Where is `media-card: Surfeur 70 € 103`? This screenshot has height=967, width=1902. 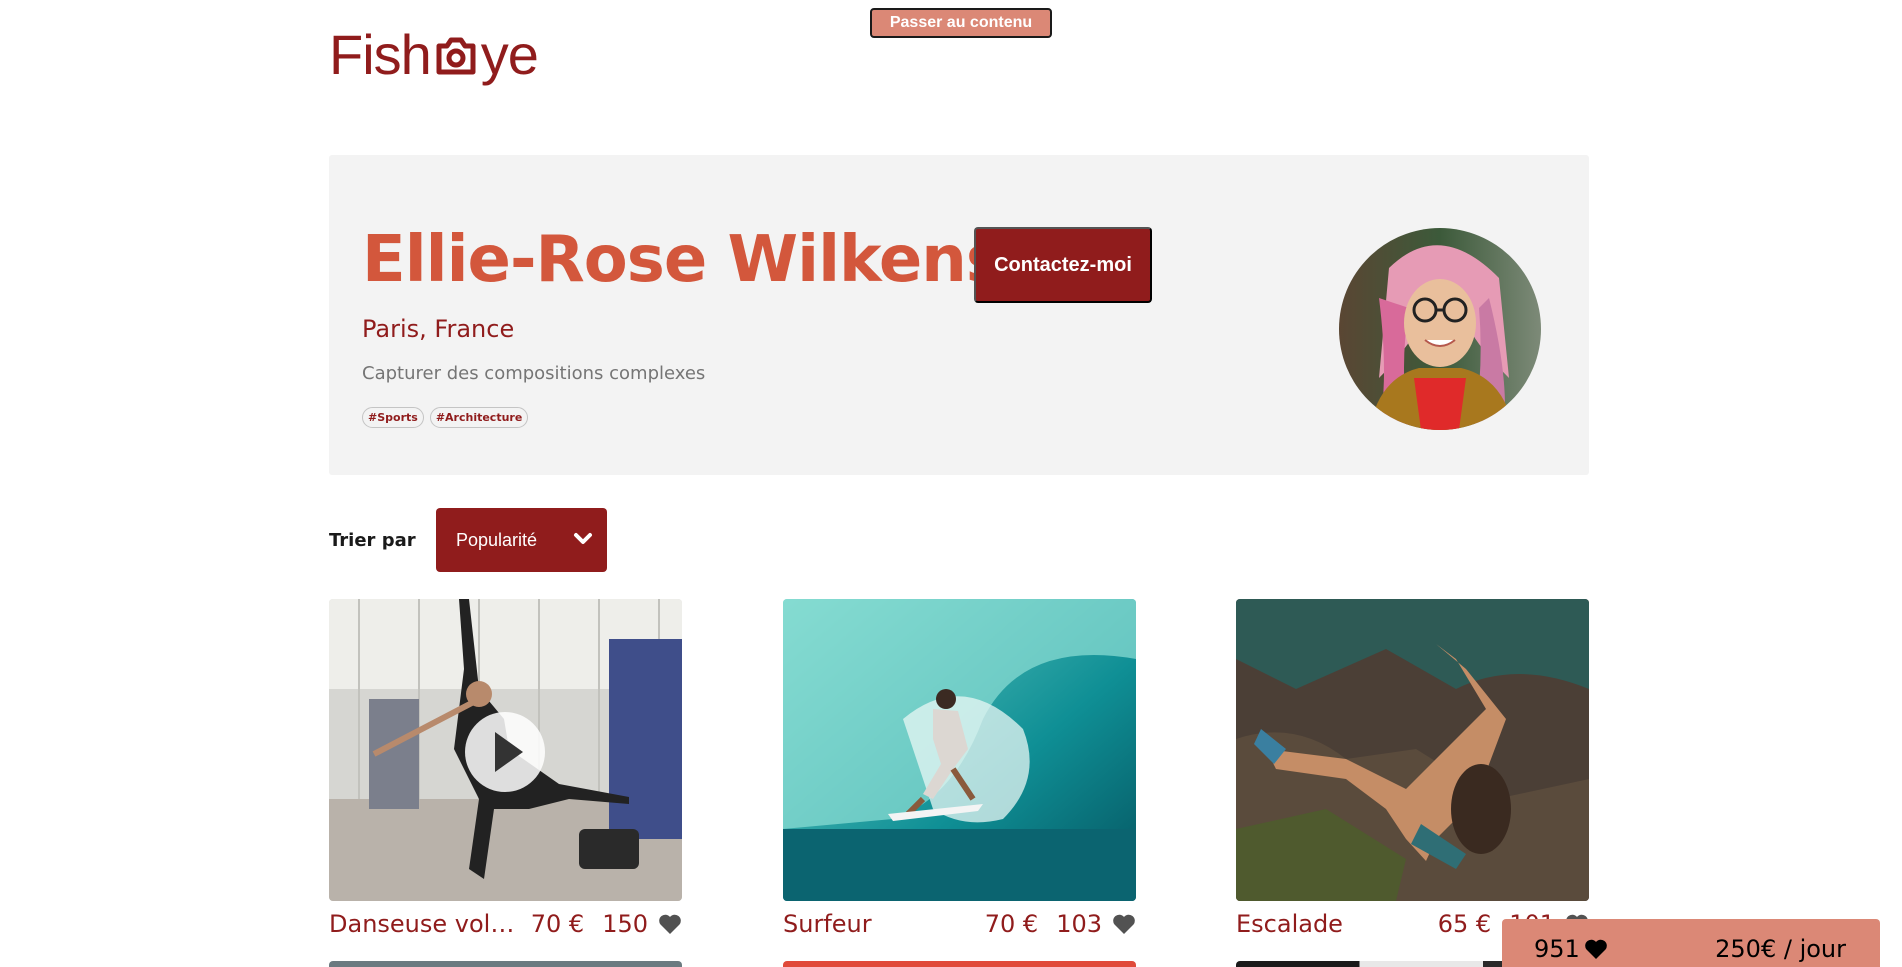 media-card: Surfeur 70 € 103 is located at coordinates (959, 768).